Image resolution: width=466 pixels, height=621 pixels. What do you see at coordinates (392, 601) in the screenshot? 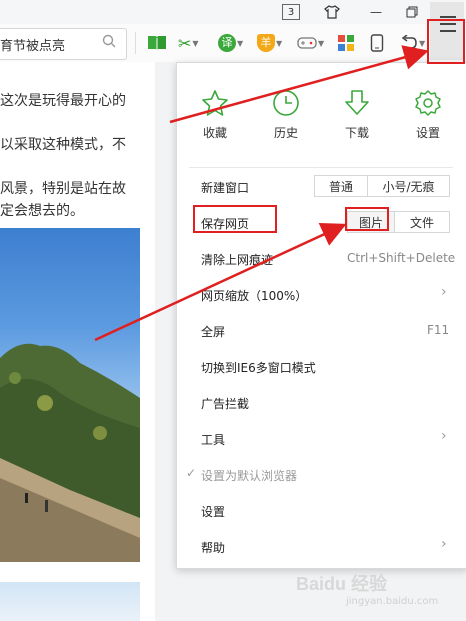
I see `watermark-url: jingyan.baidu.com` at bounding box center [392, 601].